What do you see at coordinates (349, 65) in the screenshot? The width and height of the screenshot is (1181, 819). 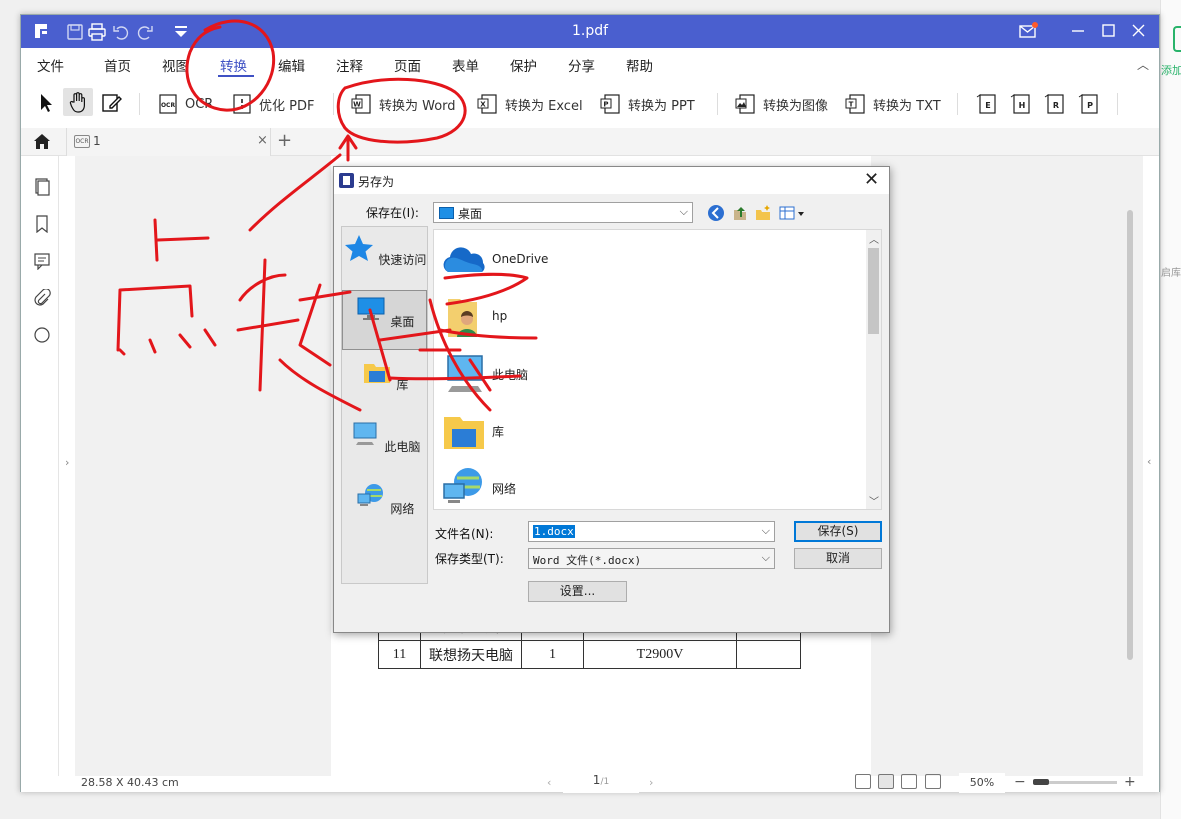 I see `menu-comment: 注释` at bounding box center [349, 65].